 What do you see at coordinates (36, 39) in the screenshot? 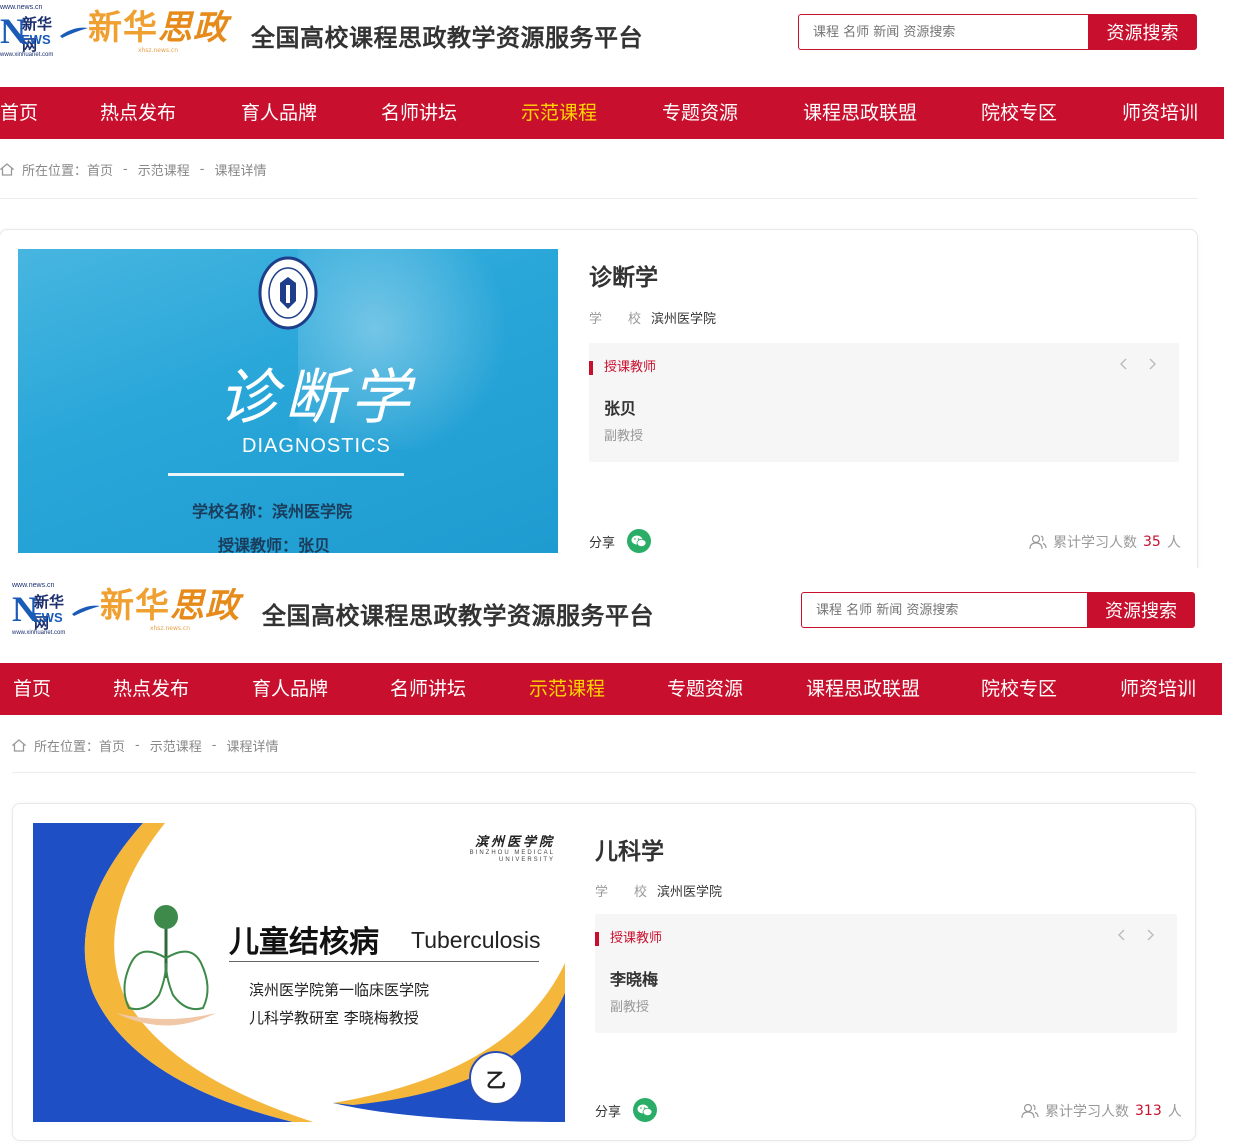
I see `news-ews: EWS` at bounding box center [36, 39].